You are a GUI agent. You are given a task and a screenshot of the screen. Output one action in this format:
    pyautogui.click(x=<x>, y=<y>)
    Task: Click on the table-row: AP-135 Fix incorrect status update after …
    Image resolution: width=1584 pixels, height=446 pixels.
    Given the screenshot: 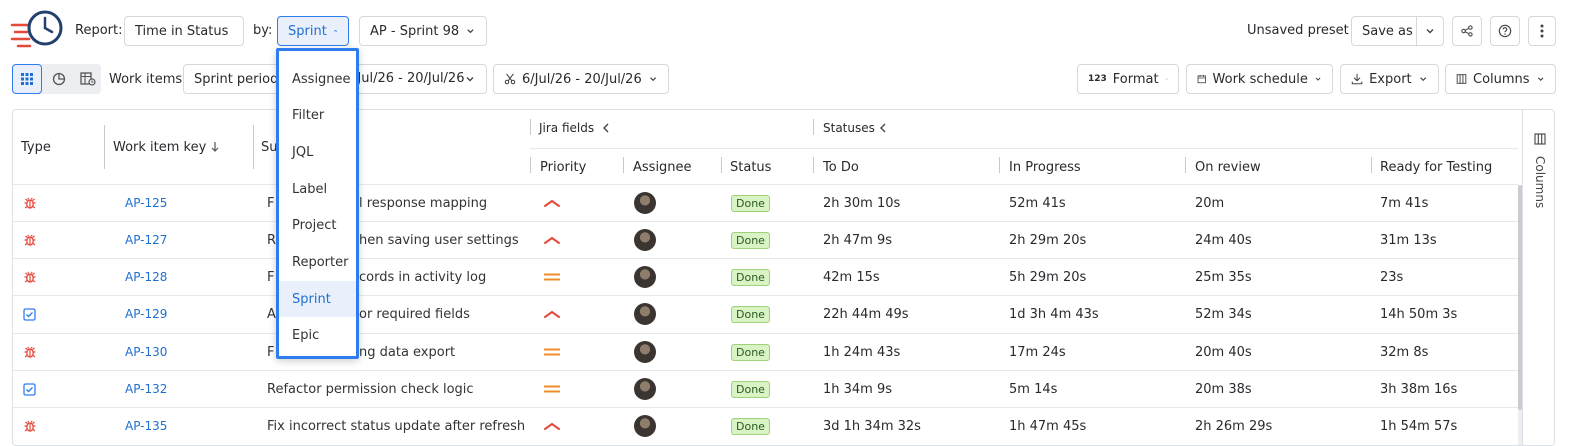 What is the action you would take?
    pyautogui.click(x=765, y=425)
    